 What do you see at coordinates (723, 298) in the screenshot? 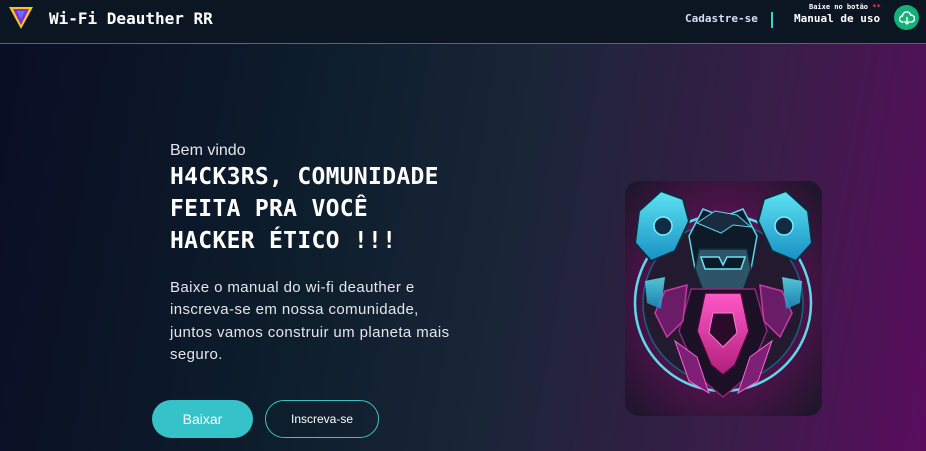
I see `cyber-hacker-mask-illustration` at bounding box center [723, 298].